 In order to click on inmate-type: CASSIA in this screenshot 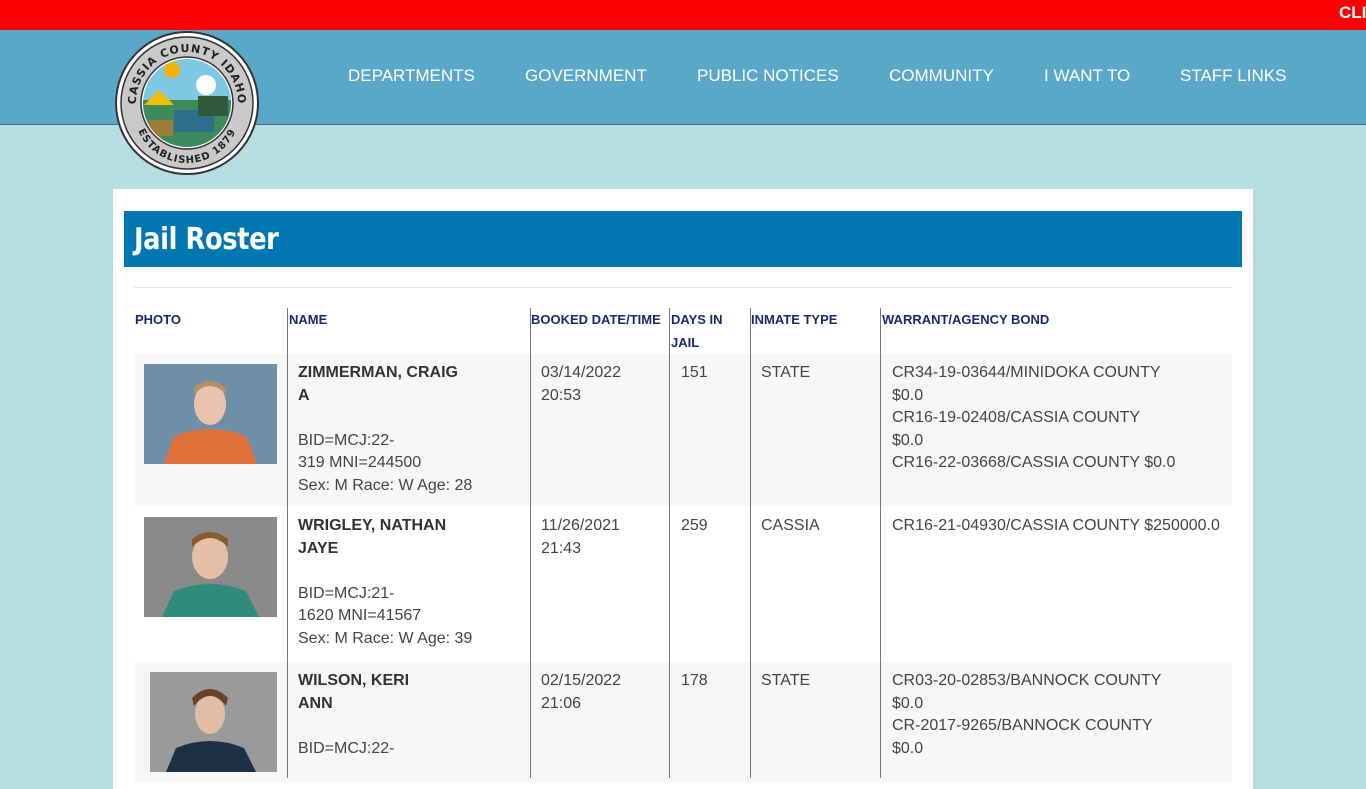, I will do `click(790, 525)`.